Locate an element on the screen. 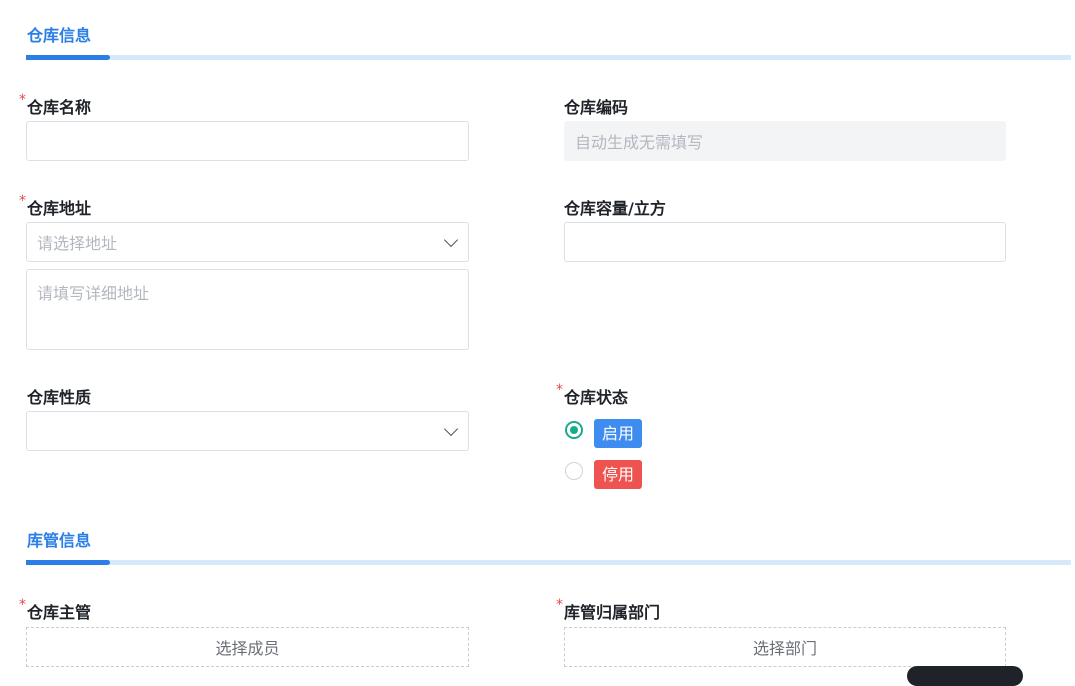 This screenshot has width=1075, height=686. floating-widget is located at coordinates (965, 676).